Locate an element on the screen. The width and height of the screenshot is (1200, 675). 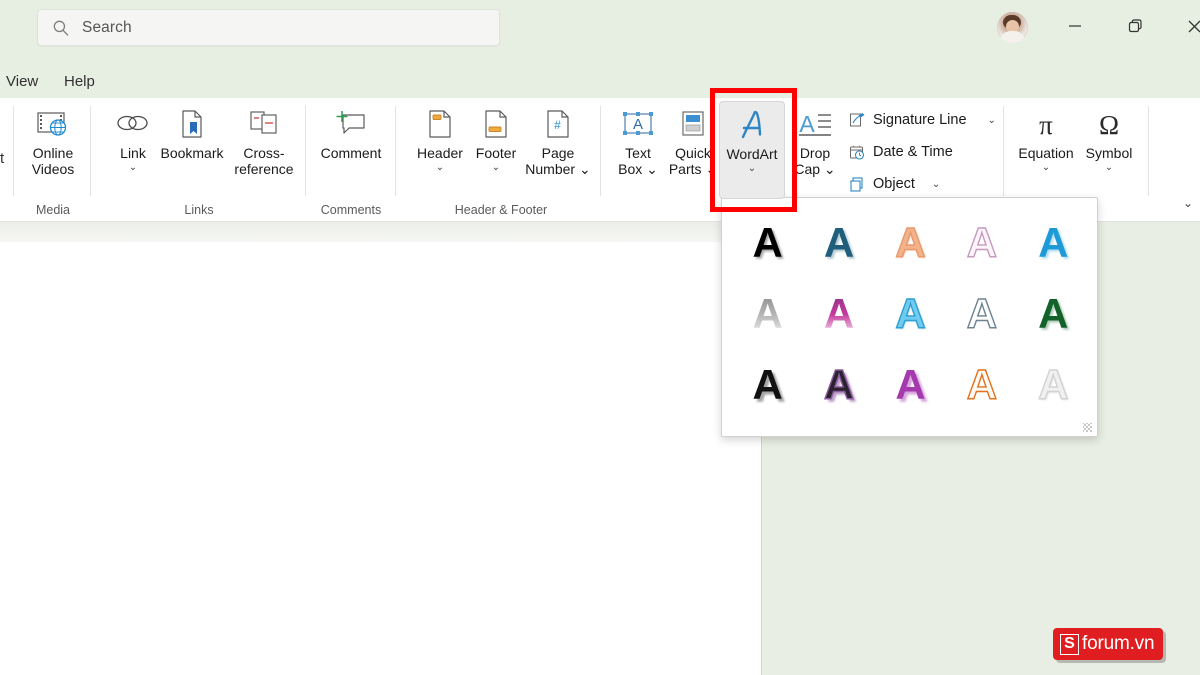
link-label: Link is located at coordinates (133, 153).